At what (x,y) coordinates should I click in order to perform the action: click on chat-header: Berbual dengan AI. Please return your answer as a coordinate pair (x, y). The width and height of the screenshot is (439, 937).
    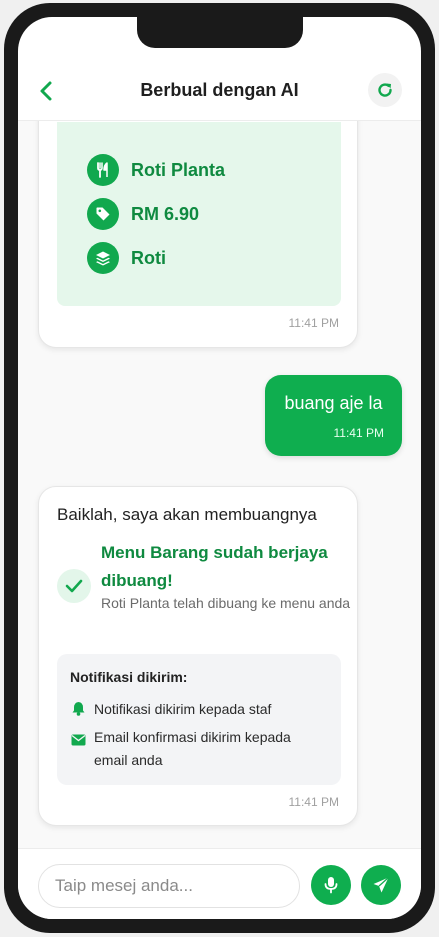
    Looking at the image, I should click on (219, 91).